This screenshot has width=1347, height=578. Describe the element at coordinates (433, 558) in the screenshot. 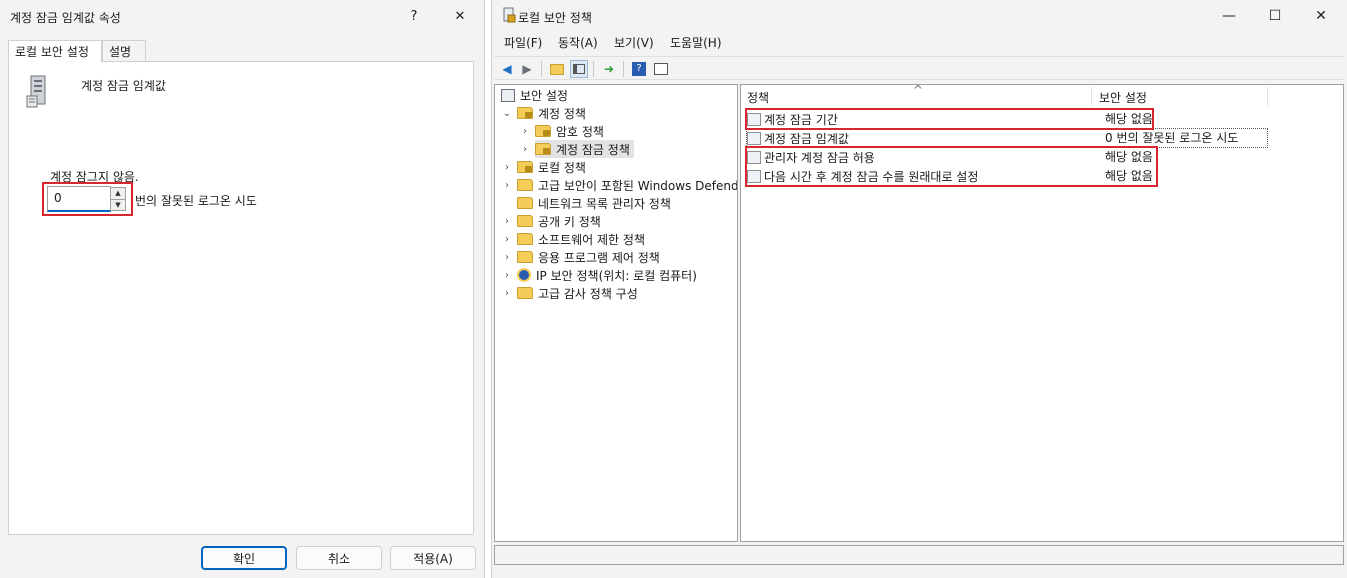

I see `apply-button: 적용(A)` at that location.